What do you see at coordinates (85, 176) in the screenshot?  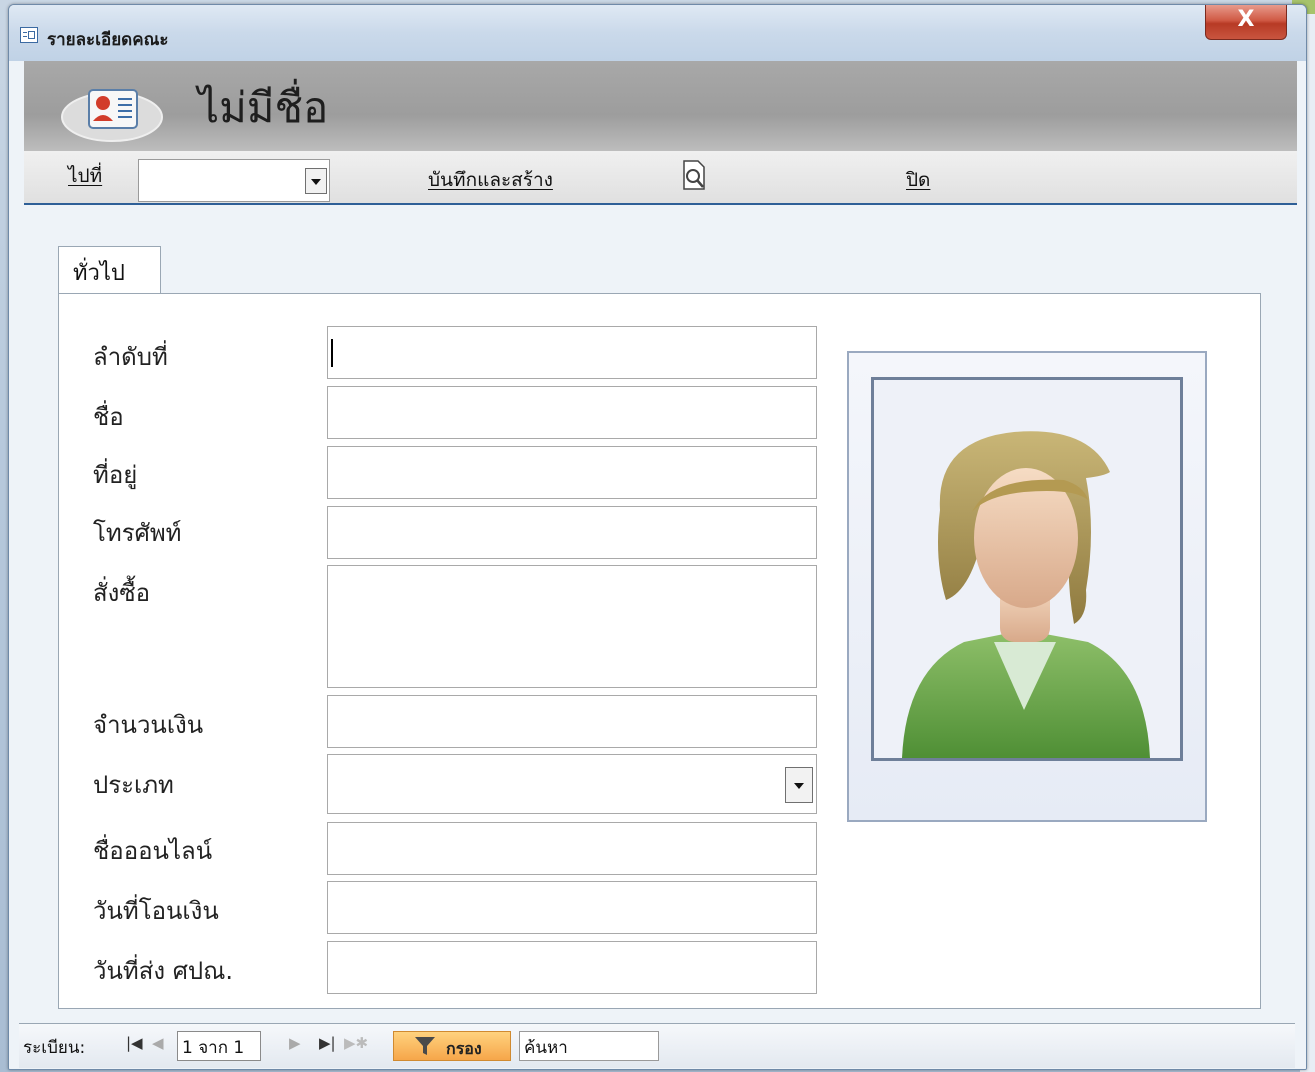 I see `goto-label: ไปที่` at bounding box center [85, 176].